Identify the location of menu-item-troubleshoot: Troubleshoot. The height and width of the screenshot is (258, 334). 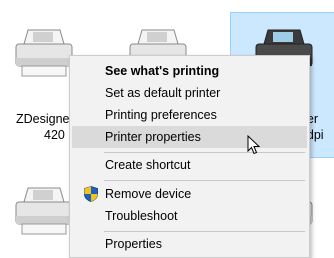
(189, 216).